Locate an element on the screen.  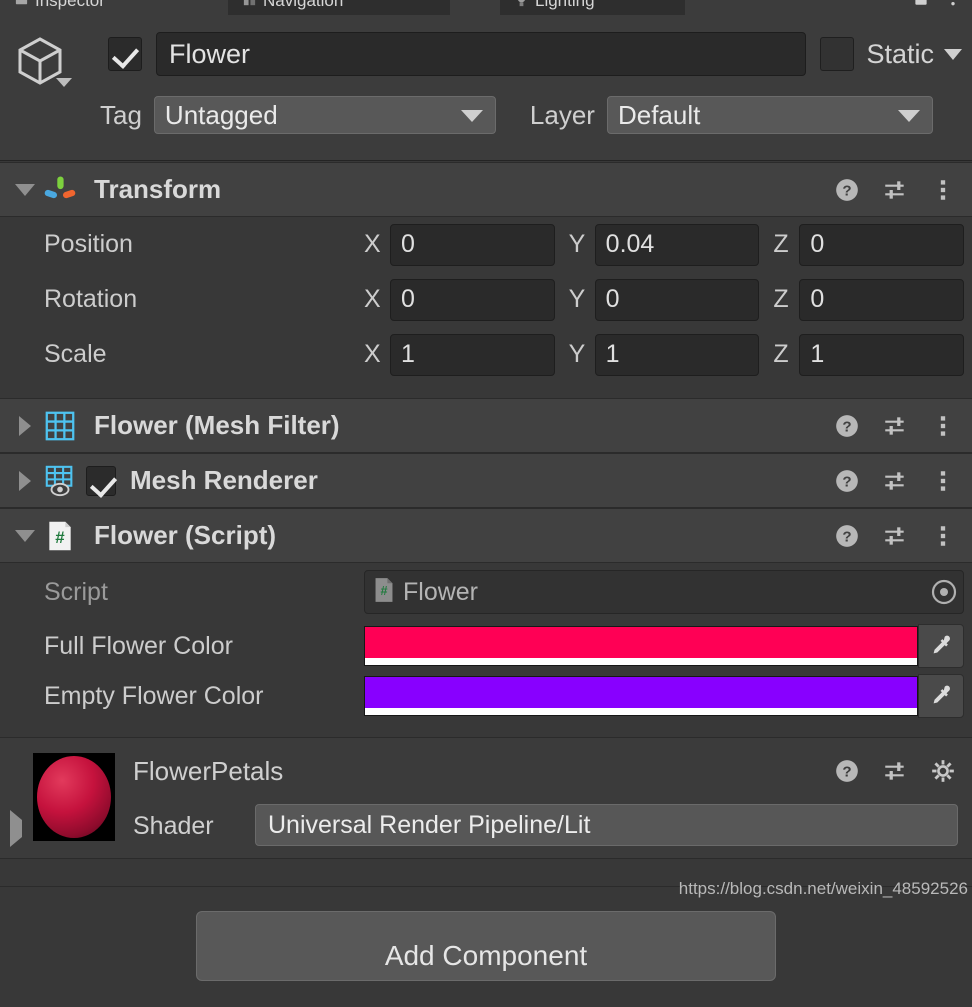
layer-value: Default is located at coordinates (659, 114).